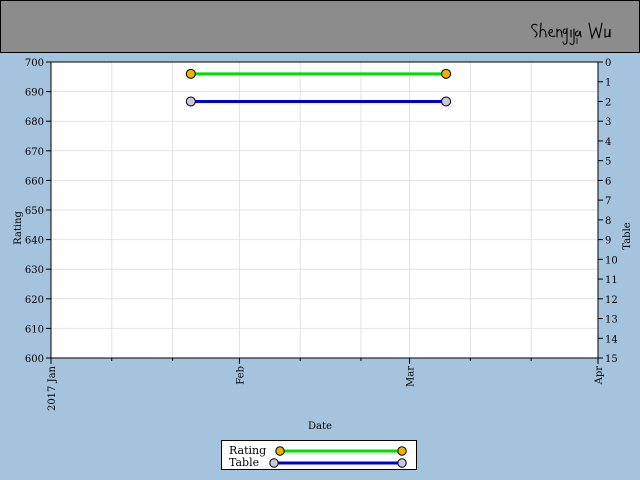  What do you see at coordinates (34, 152) in the screenshot?
I see `y-left-tick-label: 670` at bounding box center [34, 152].